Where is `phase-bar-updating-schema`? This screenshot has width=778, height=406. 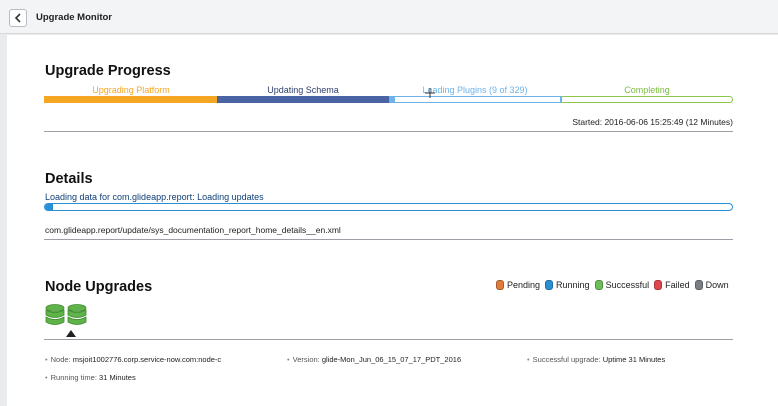
phase-bar-updating-schema is located at coordinates (303, 99).